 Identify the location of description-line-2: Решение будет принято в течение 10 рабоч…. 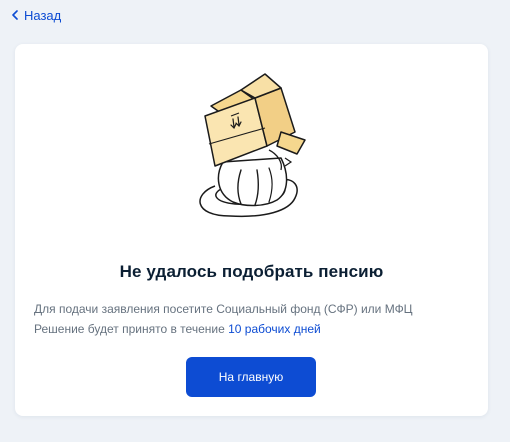
(254, 329).